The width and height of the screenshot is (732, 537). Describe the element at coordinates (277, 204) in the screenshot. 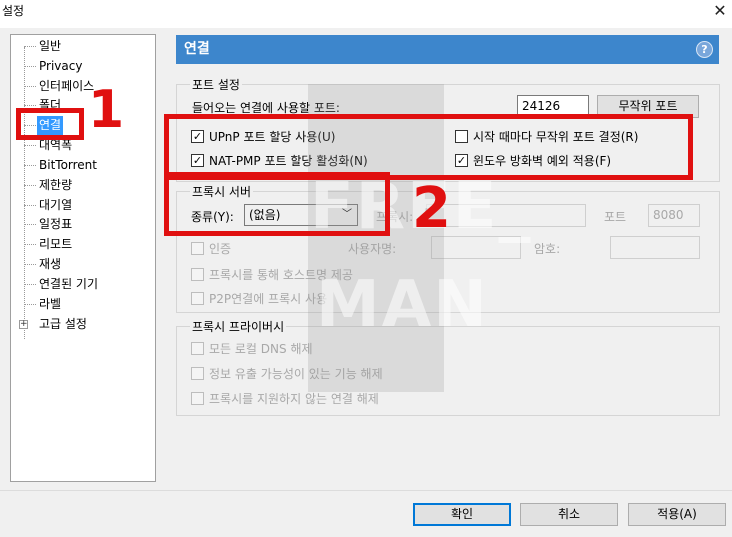

I see `annotation-box-2b` at that location.